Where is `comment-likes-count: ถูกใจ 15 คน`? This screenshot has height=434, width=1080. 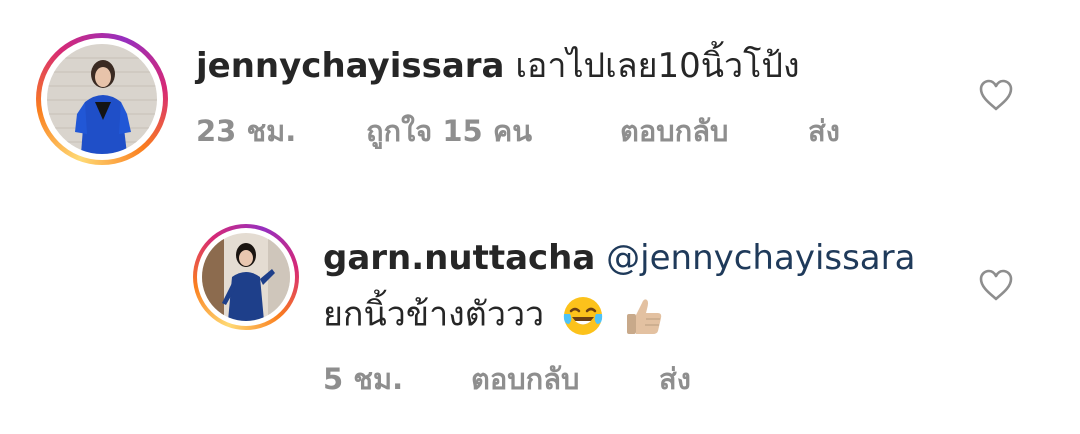 comment-likes-count: ถูกใจ 15 คน is located at coordinates (449, 131).